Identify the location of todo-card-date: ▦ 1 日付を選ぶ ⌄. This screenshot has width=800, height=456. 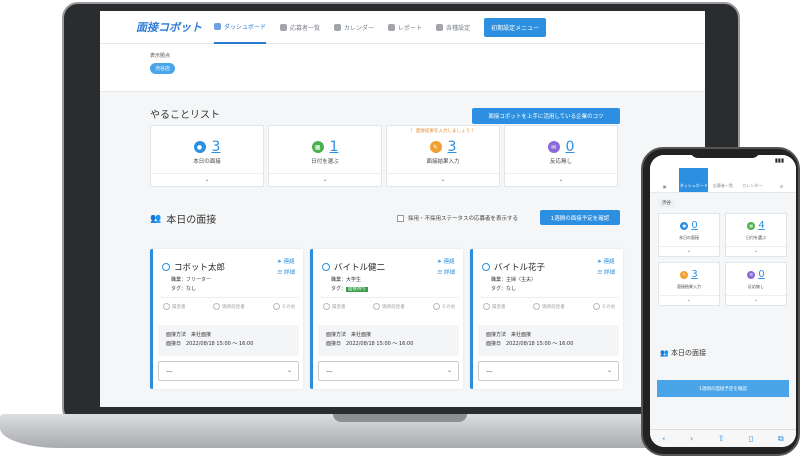
(325, 156).